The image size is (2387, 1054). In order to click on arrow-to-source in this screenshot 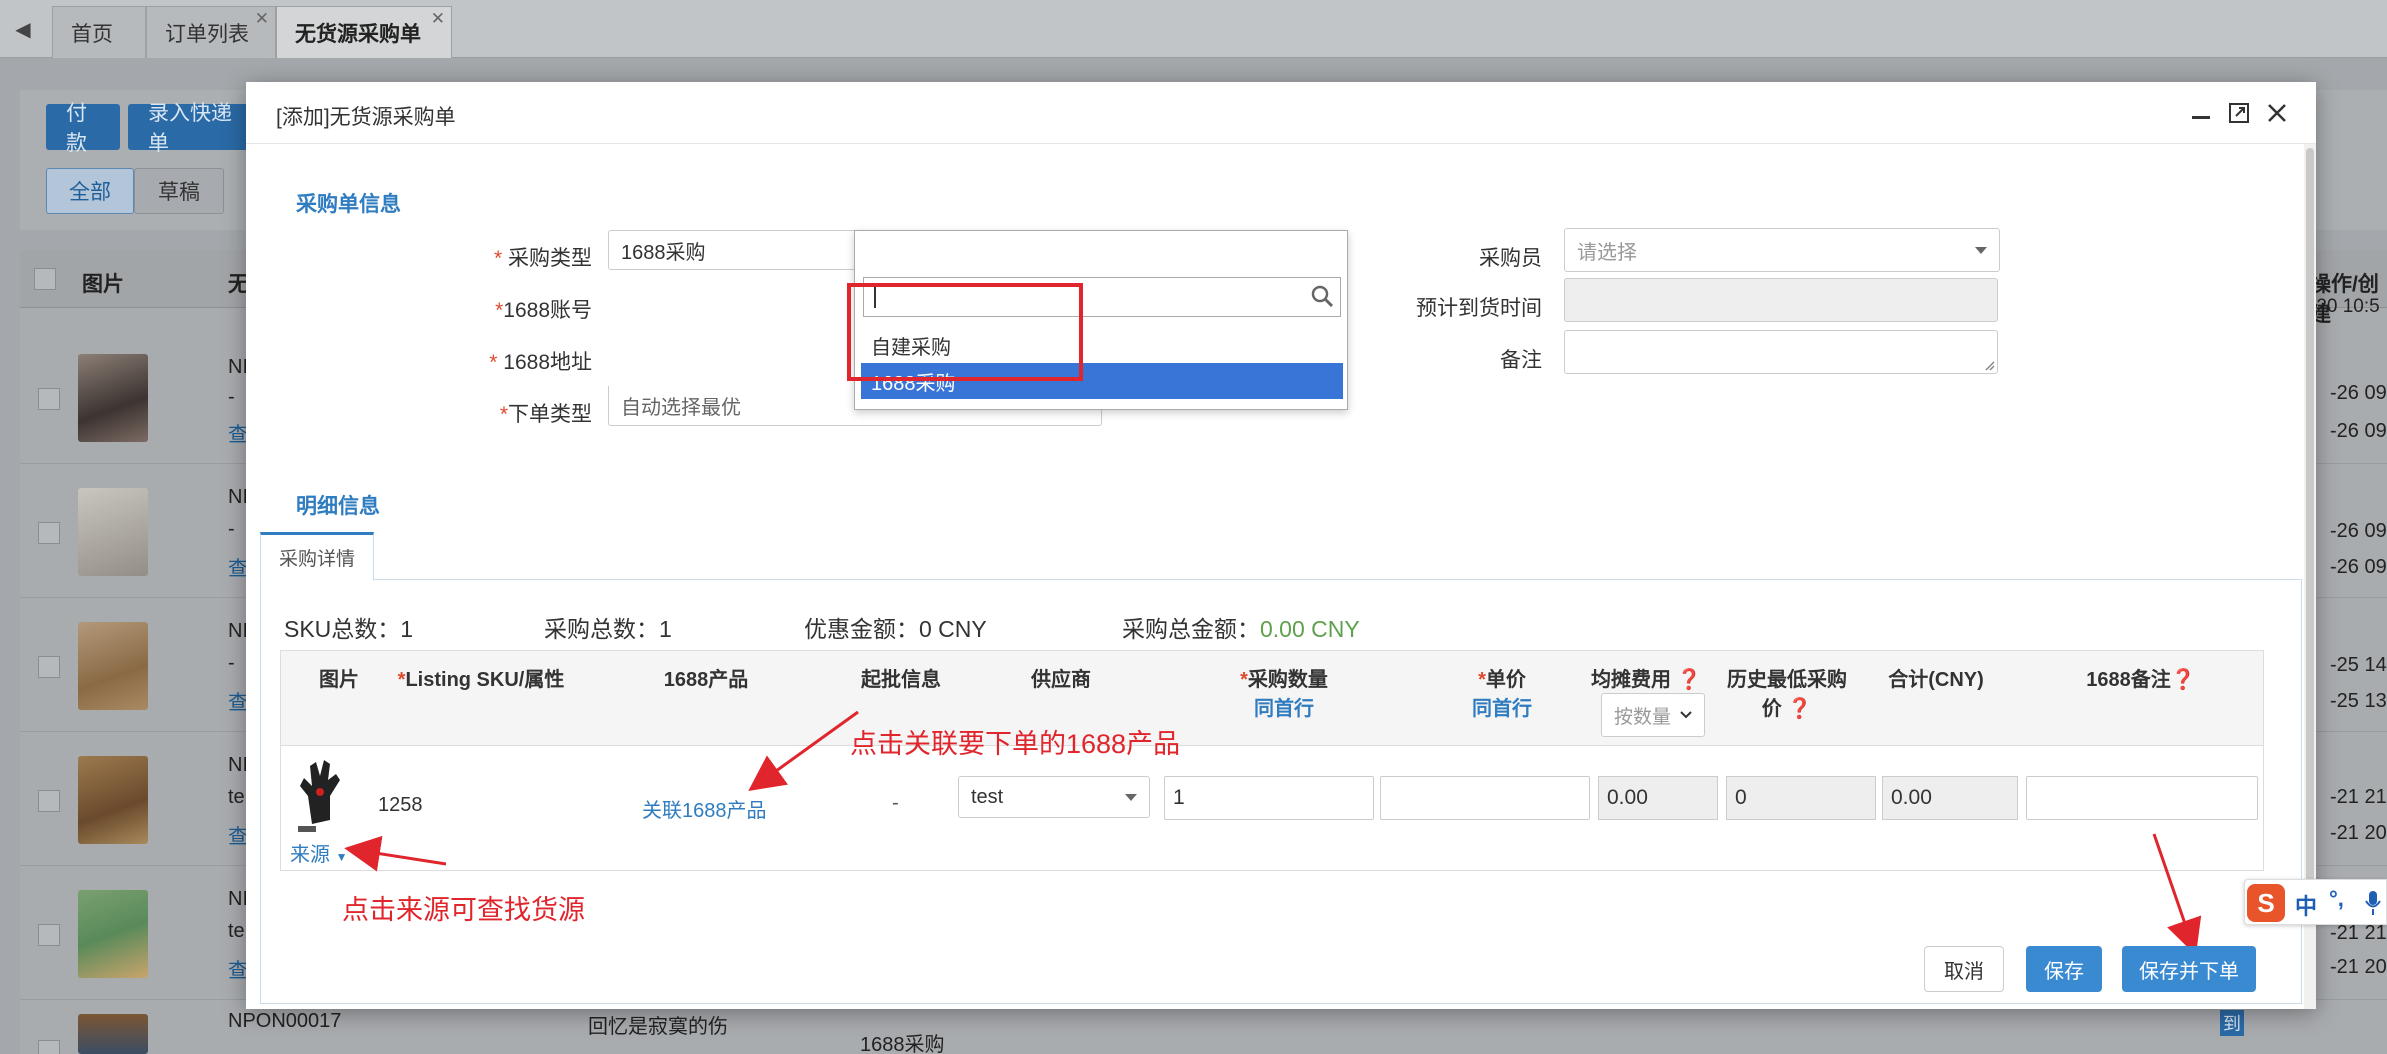, I will do `click(395, 853)`.